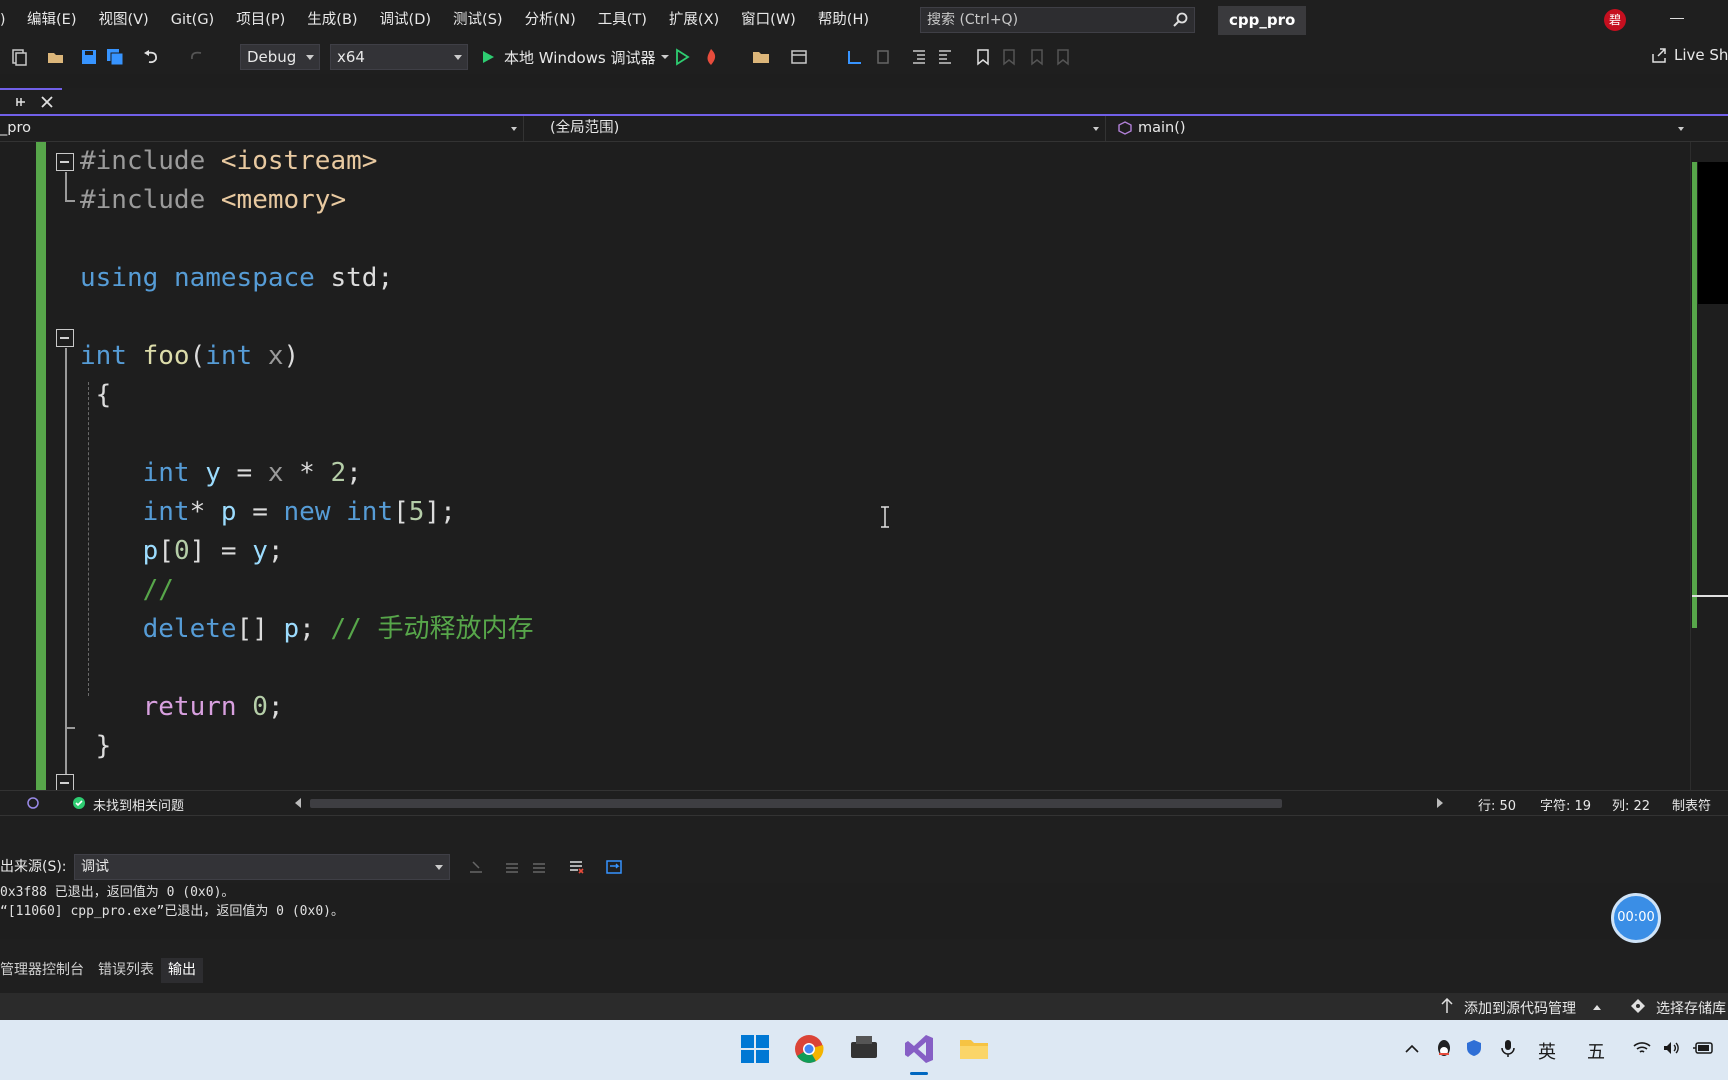 This screenshot has width=1728, height=1080. I want to click on menu-item-cut: ), so click(5, 20).